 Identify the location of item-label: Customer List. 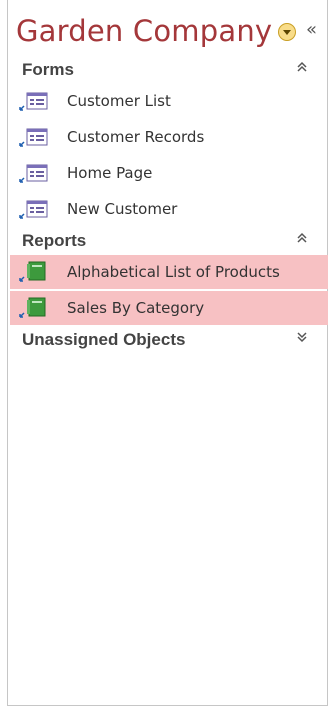
(119, 101).